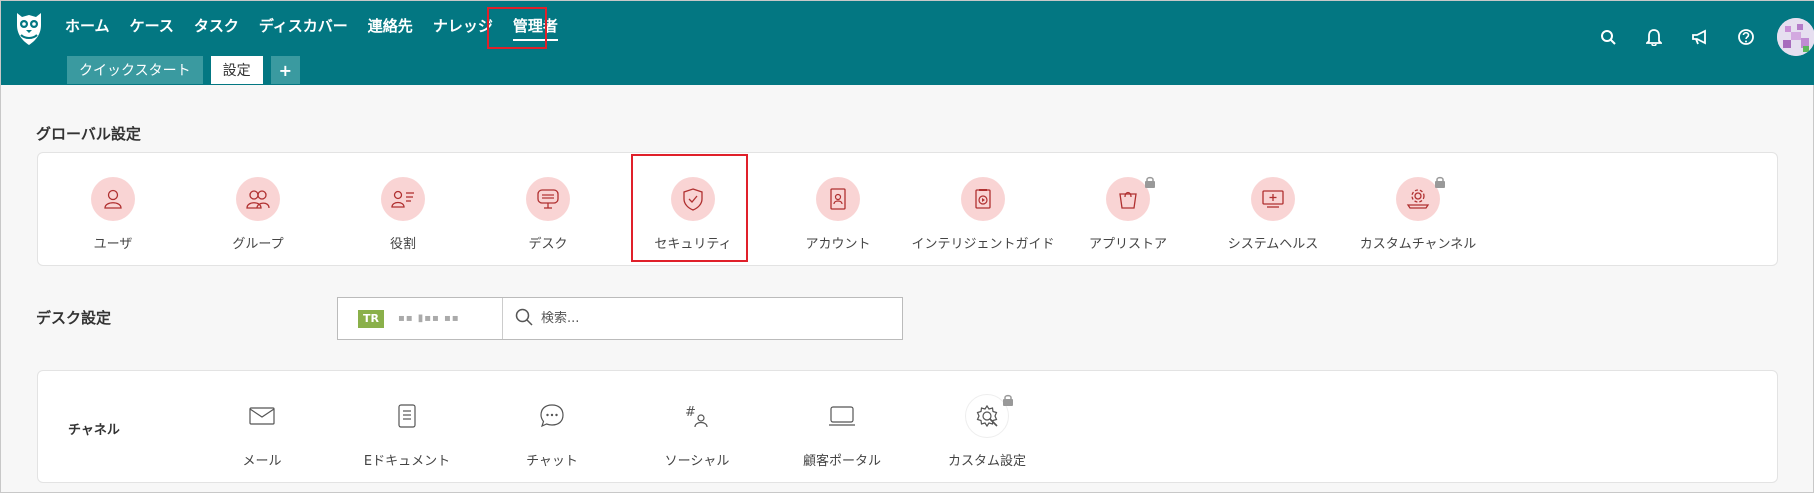 The image size is (1814, 493). I want to click on user-icon, so click(113, 199).